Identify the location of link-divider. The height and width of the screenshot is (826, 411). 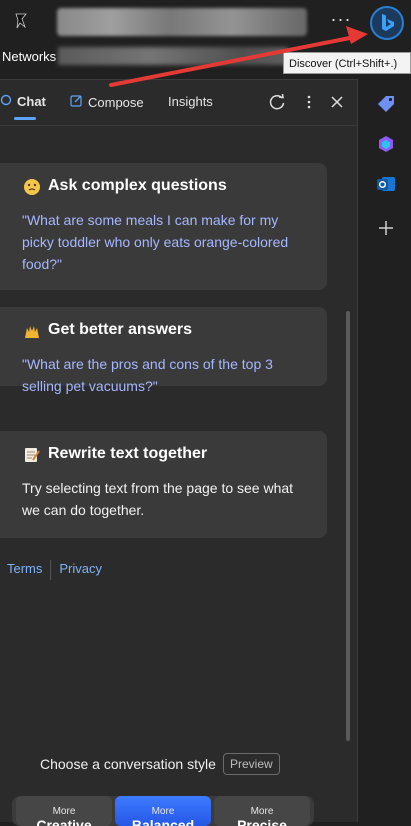
(51, 570).